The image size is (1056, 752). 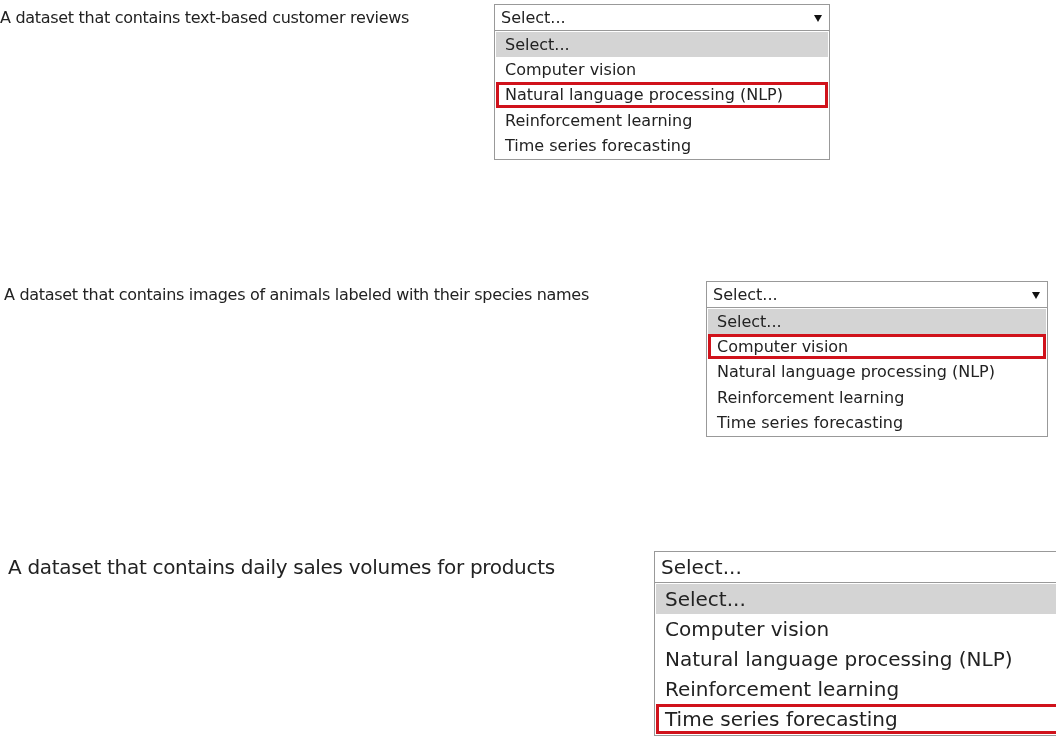 What do you see at coordinates (296, 294) in the screenshot?
I see `question-text: A dataset that contains images of animals labeled with their species names` at bounding box center [296, 294].